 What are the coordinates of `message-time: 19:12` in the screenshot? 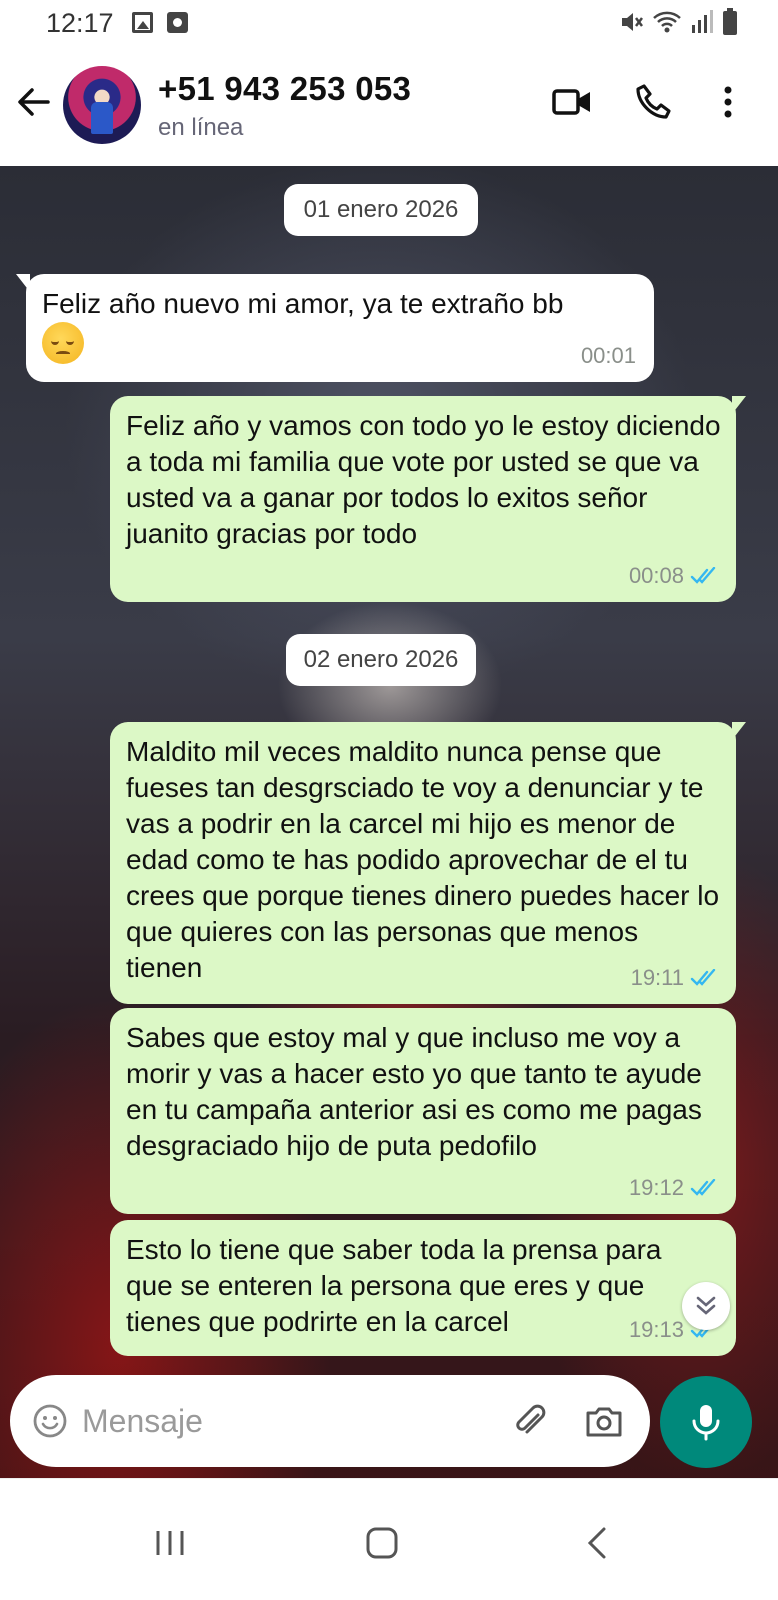 It's located at (656, 1187).